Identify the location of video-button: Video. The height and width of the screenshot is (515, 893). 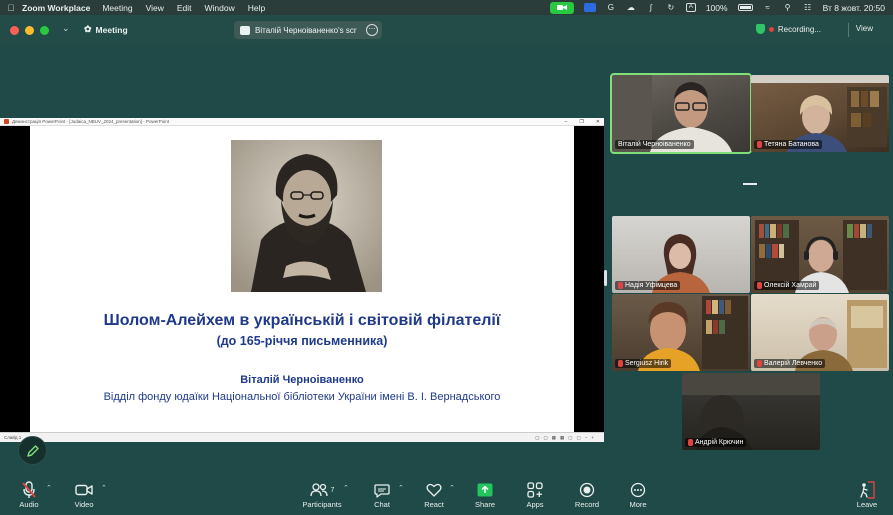
(84, 494).